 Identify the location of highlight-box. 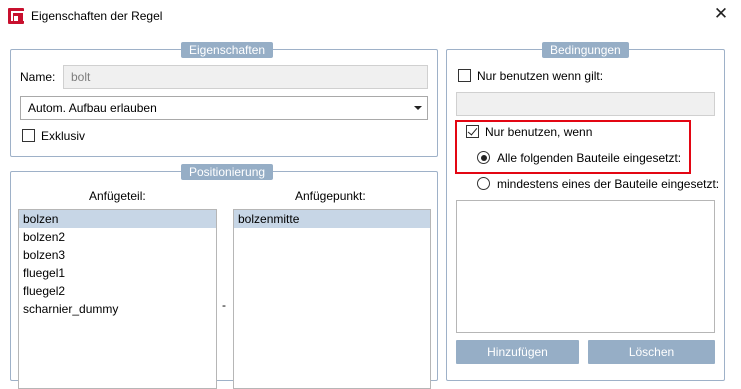
(573, 147).